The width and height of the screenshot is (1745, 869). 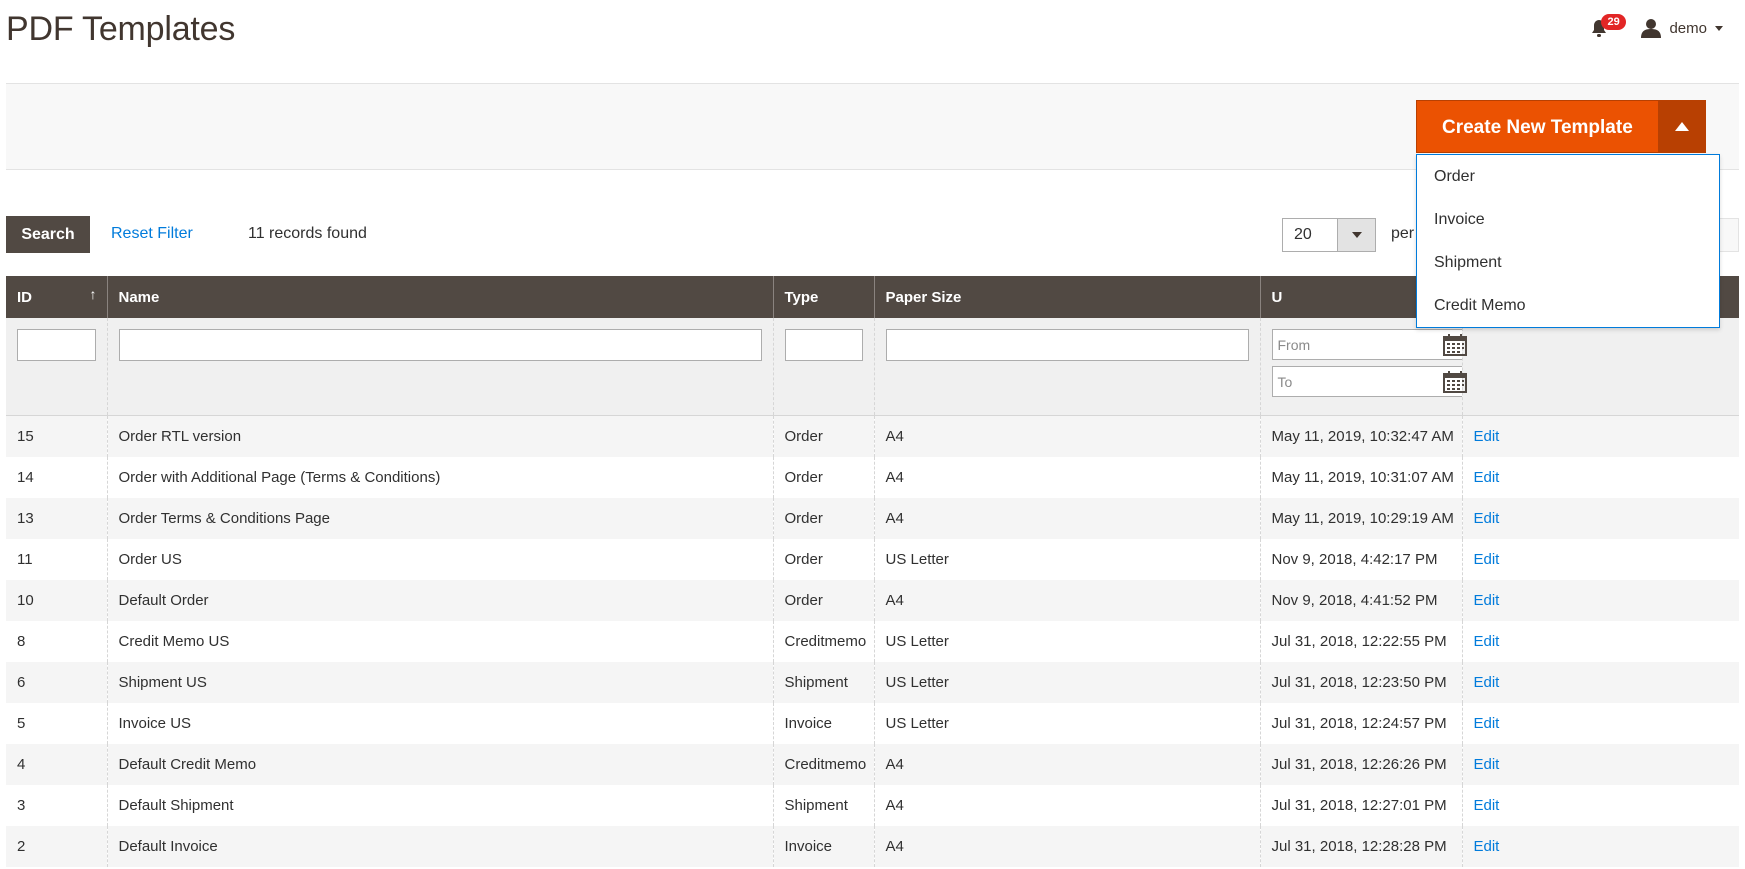 I want to click on paper-size-filter-input, so click(x=1067, y=345).